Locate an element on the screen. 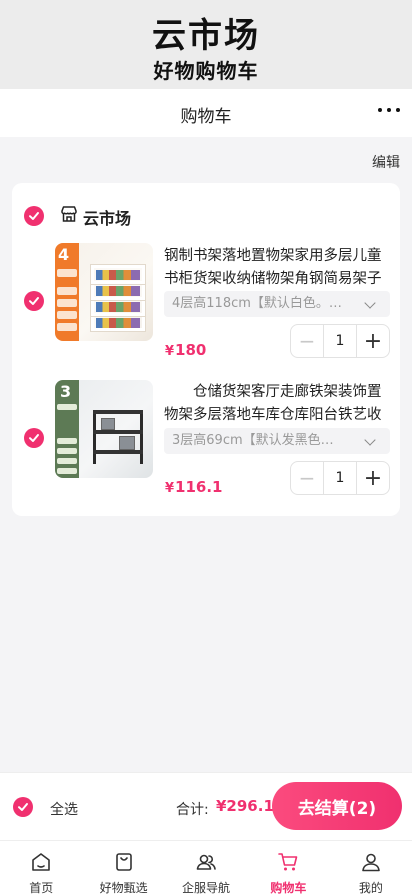 The height and width of the screenshot is (896, 412). checkout-button: 去结算(2) is located at coordinates (337, 806).